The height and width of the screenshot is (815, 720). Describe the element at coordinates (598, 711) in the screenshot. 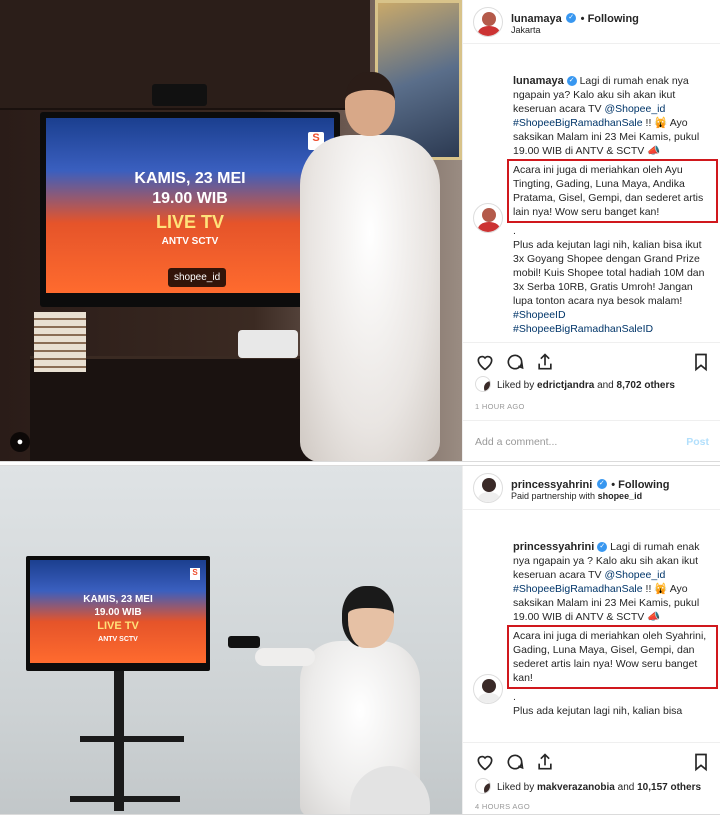

I see `caption-end: Plus ada kejutan lagi nih, kalian bisa` at that location.